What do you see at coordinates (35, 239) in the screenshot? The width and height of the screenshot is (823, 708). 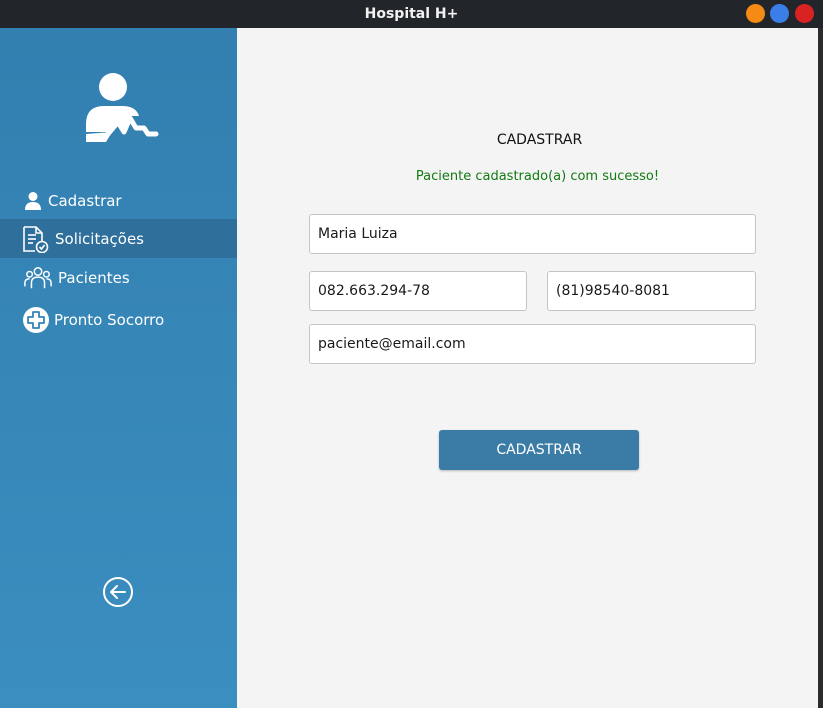 I see `document-check-icon` at bounding box center [35, 239].